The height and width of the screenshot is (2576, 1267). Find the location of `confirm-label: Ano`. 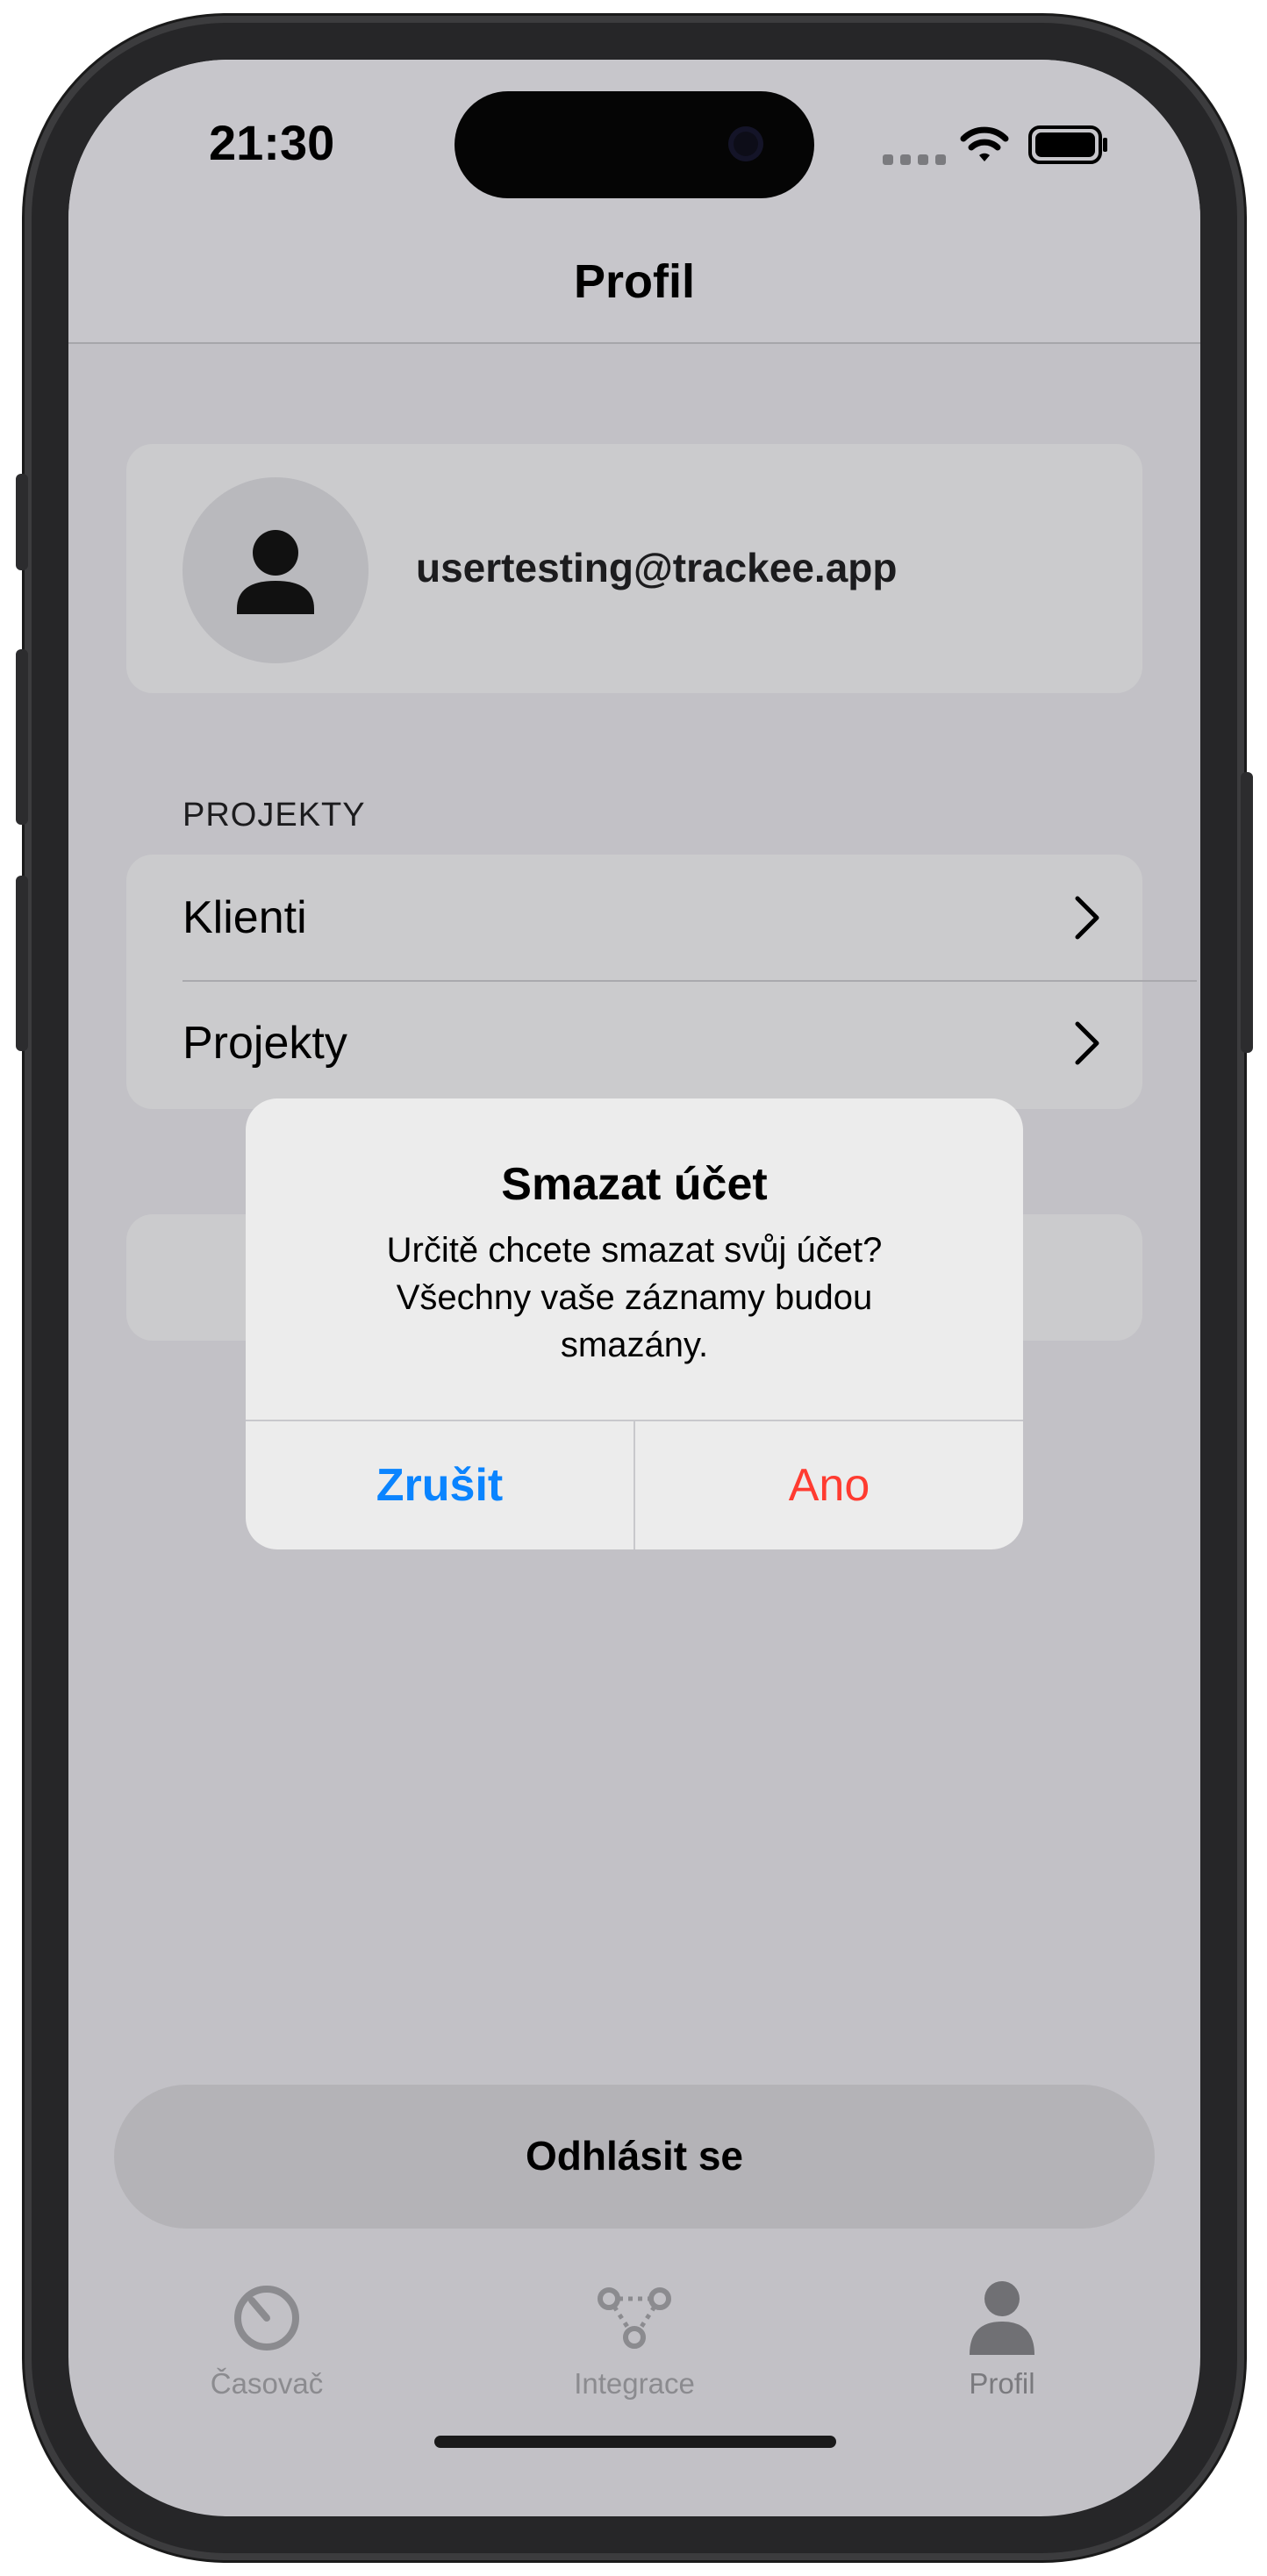

confirm-label: Ano is located at coordinates (829, 1485).